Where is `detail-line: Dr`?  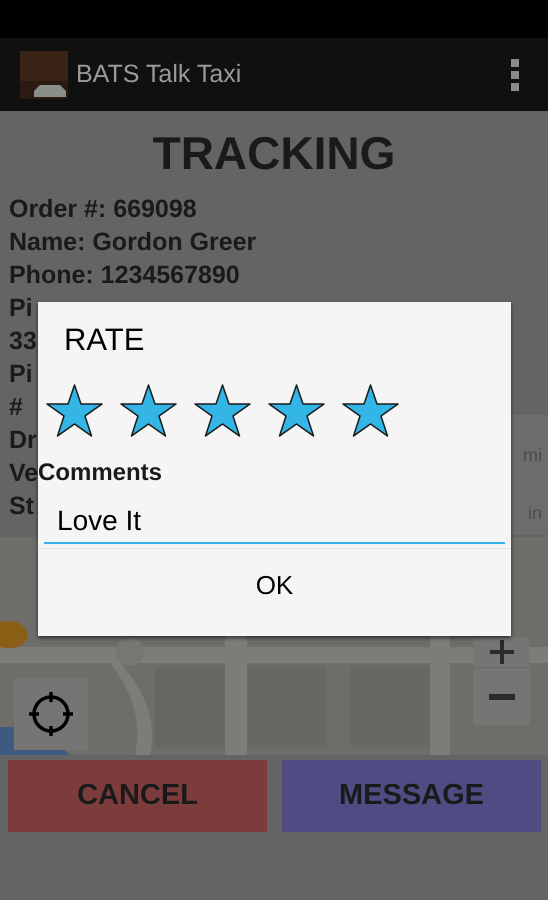
detail-line: Dr is located at coordinates (23, 440).